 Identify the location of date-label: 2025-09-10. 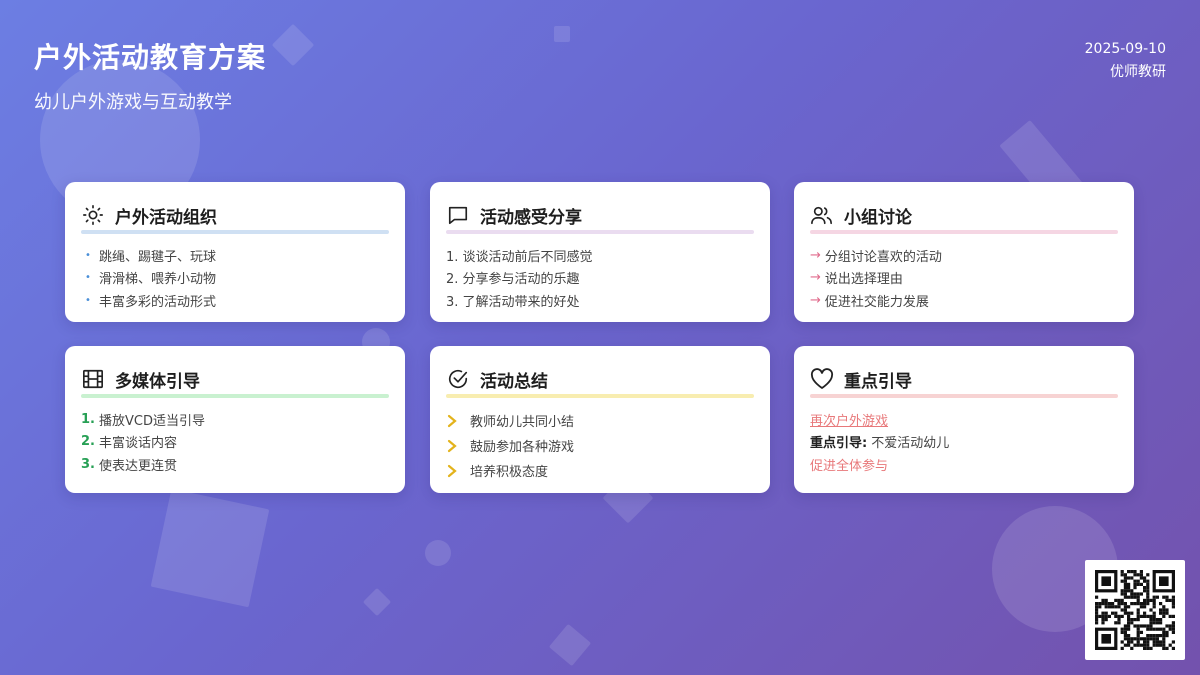
(1125, 49).